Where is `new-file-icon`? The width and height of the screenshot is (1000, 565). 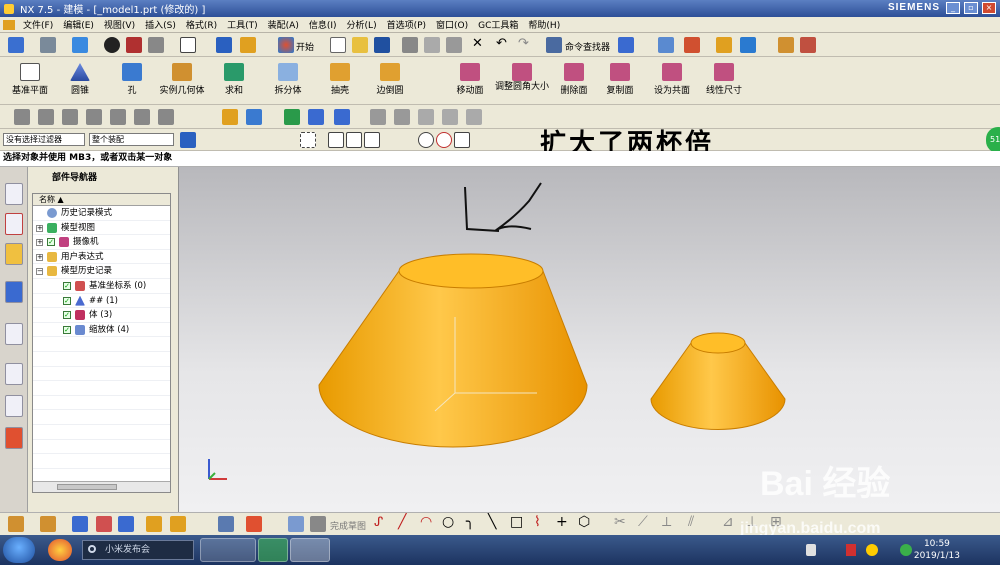
new-file-icon is located at coordinates (338, 45).